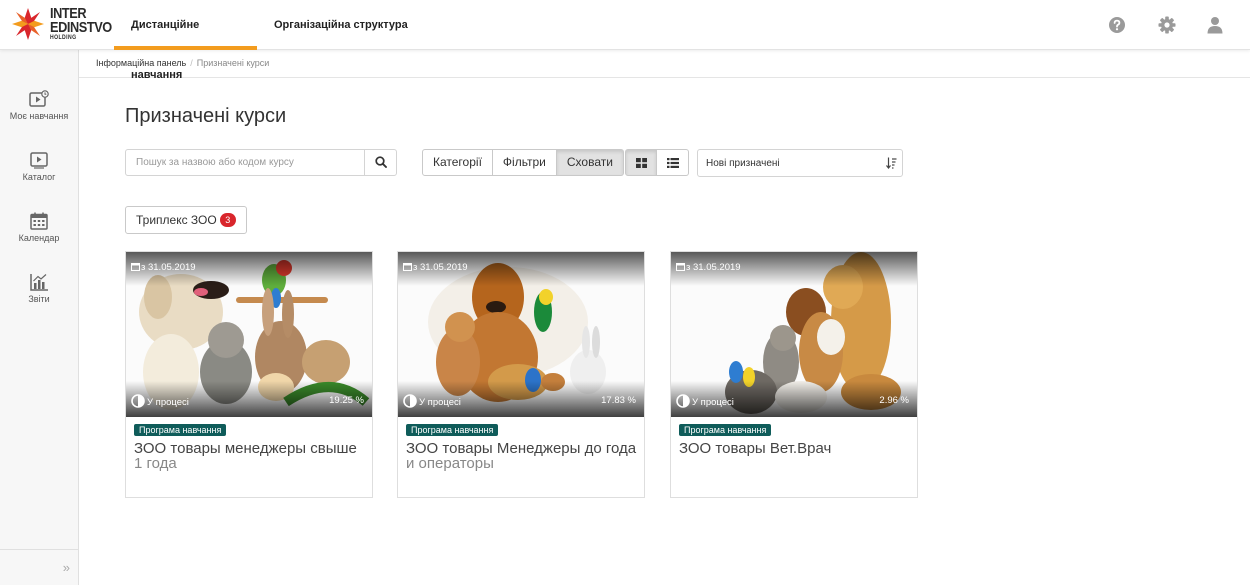  I want to click on course-title-main: ЗОО товары Вет.Врач, so click(755, 448).